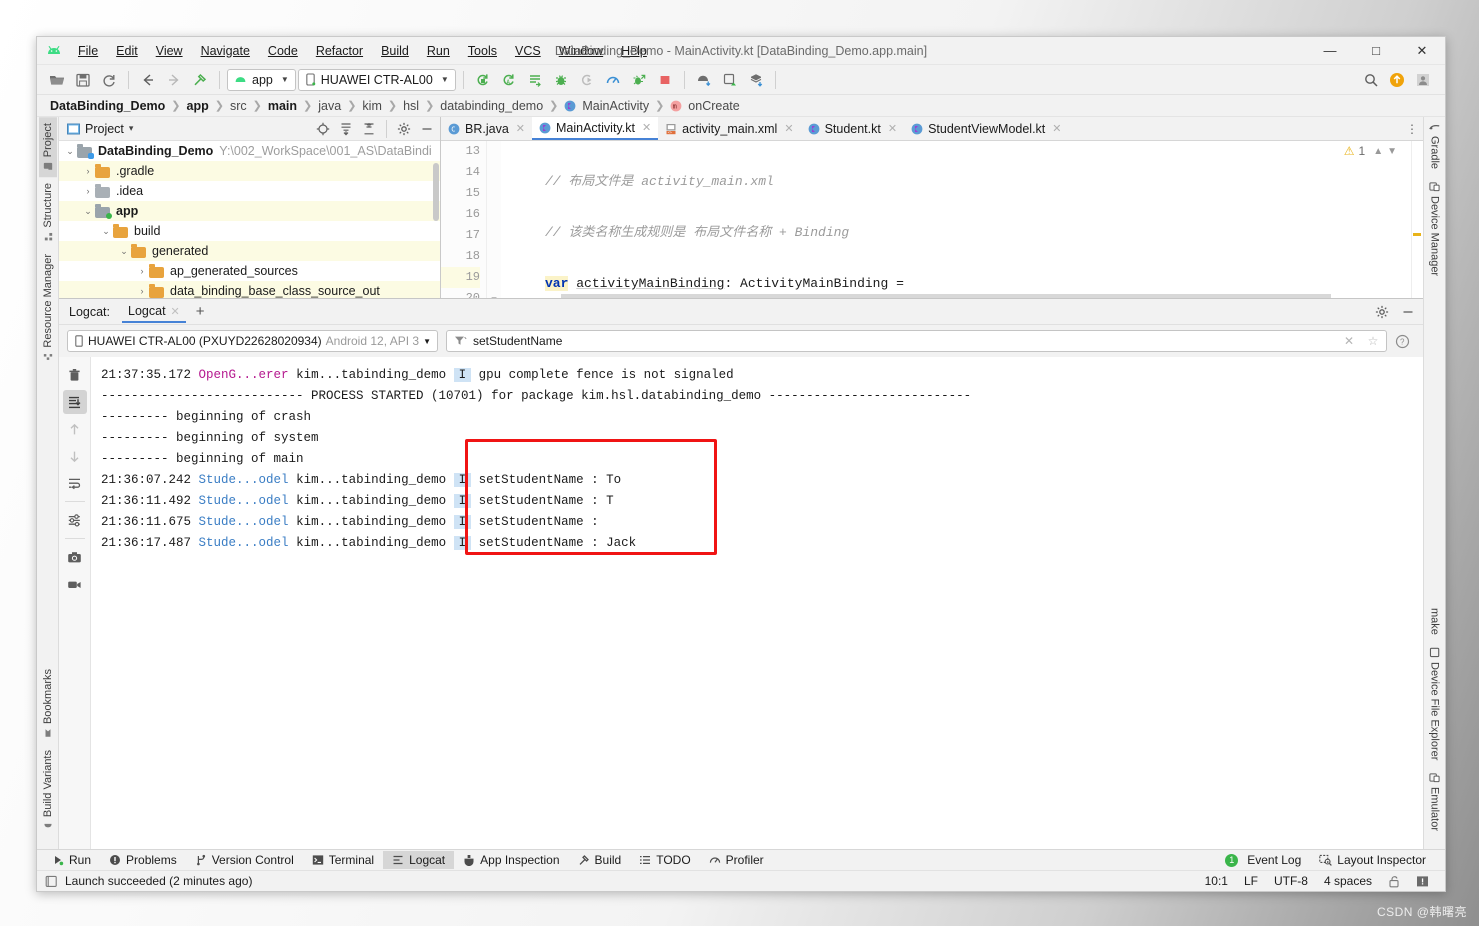 The width and height of the screenshot is (1479, 926). What do you see at coordinates (491, 106) in the screenshot?
I see `breadcrumb-item-package: databinding_demo` at bounding box center [491, 106].